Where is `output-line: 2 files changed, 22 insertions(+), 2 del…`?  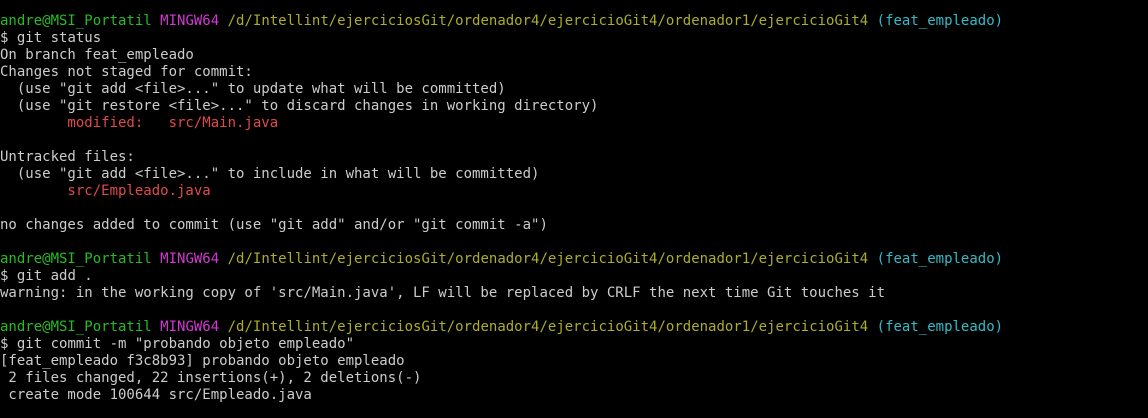
output-line: 2 files changed, 22 insertions(+), 2 del… is located at coordinates (211, 378).